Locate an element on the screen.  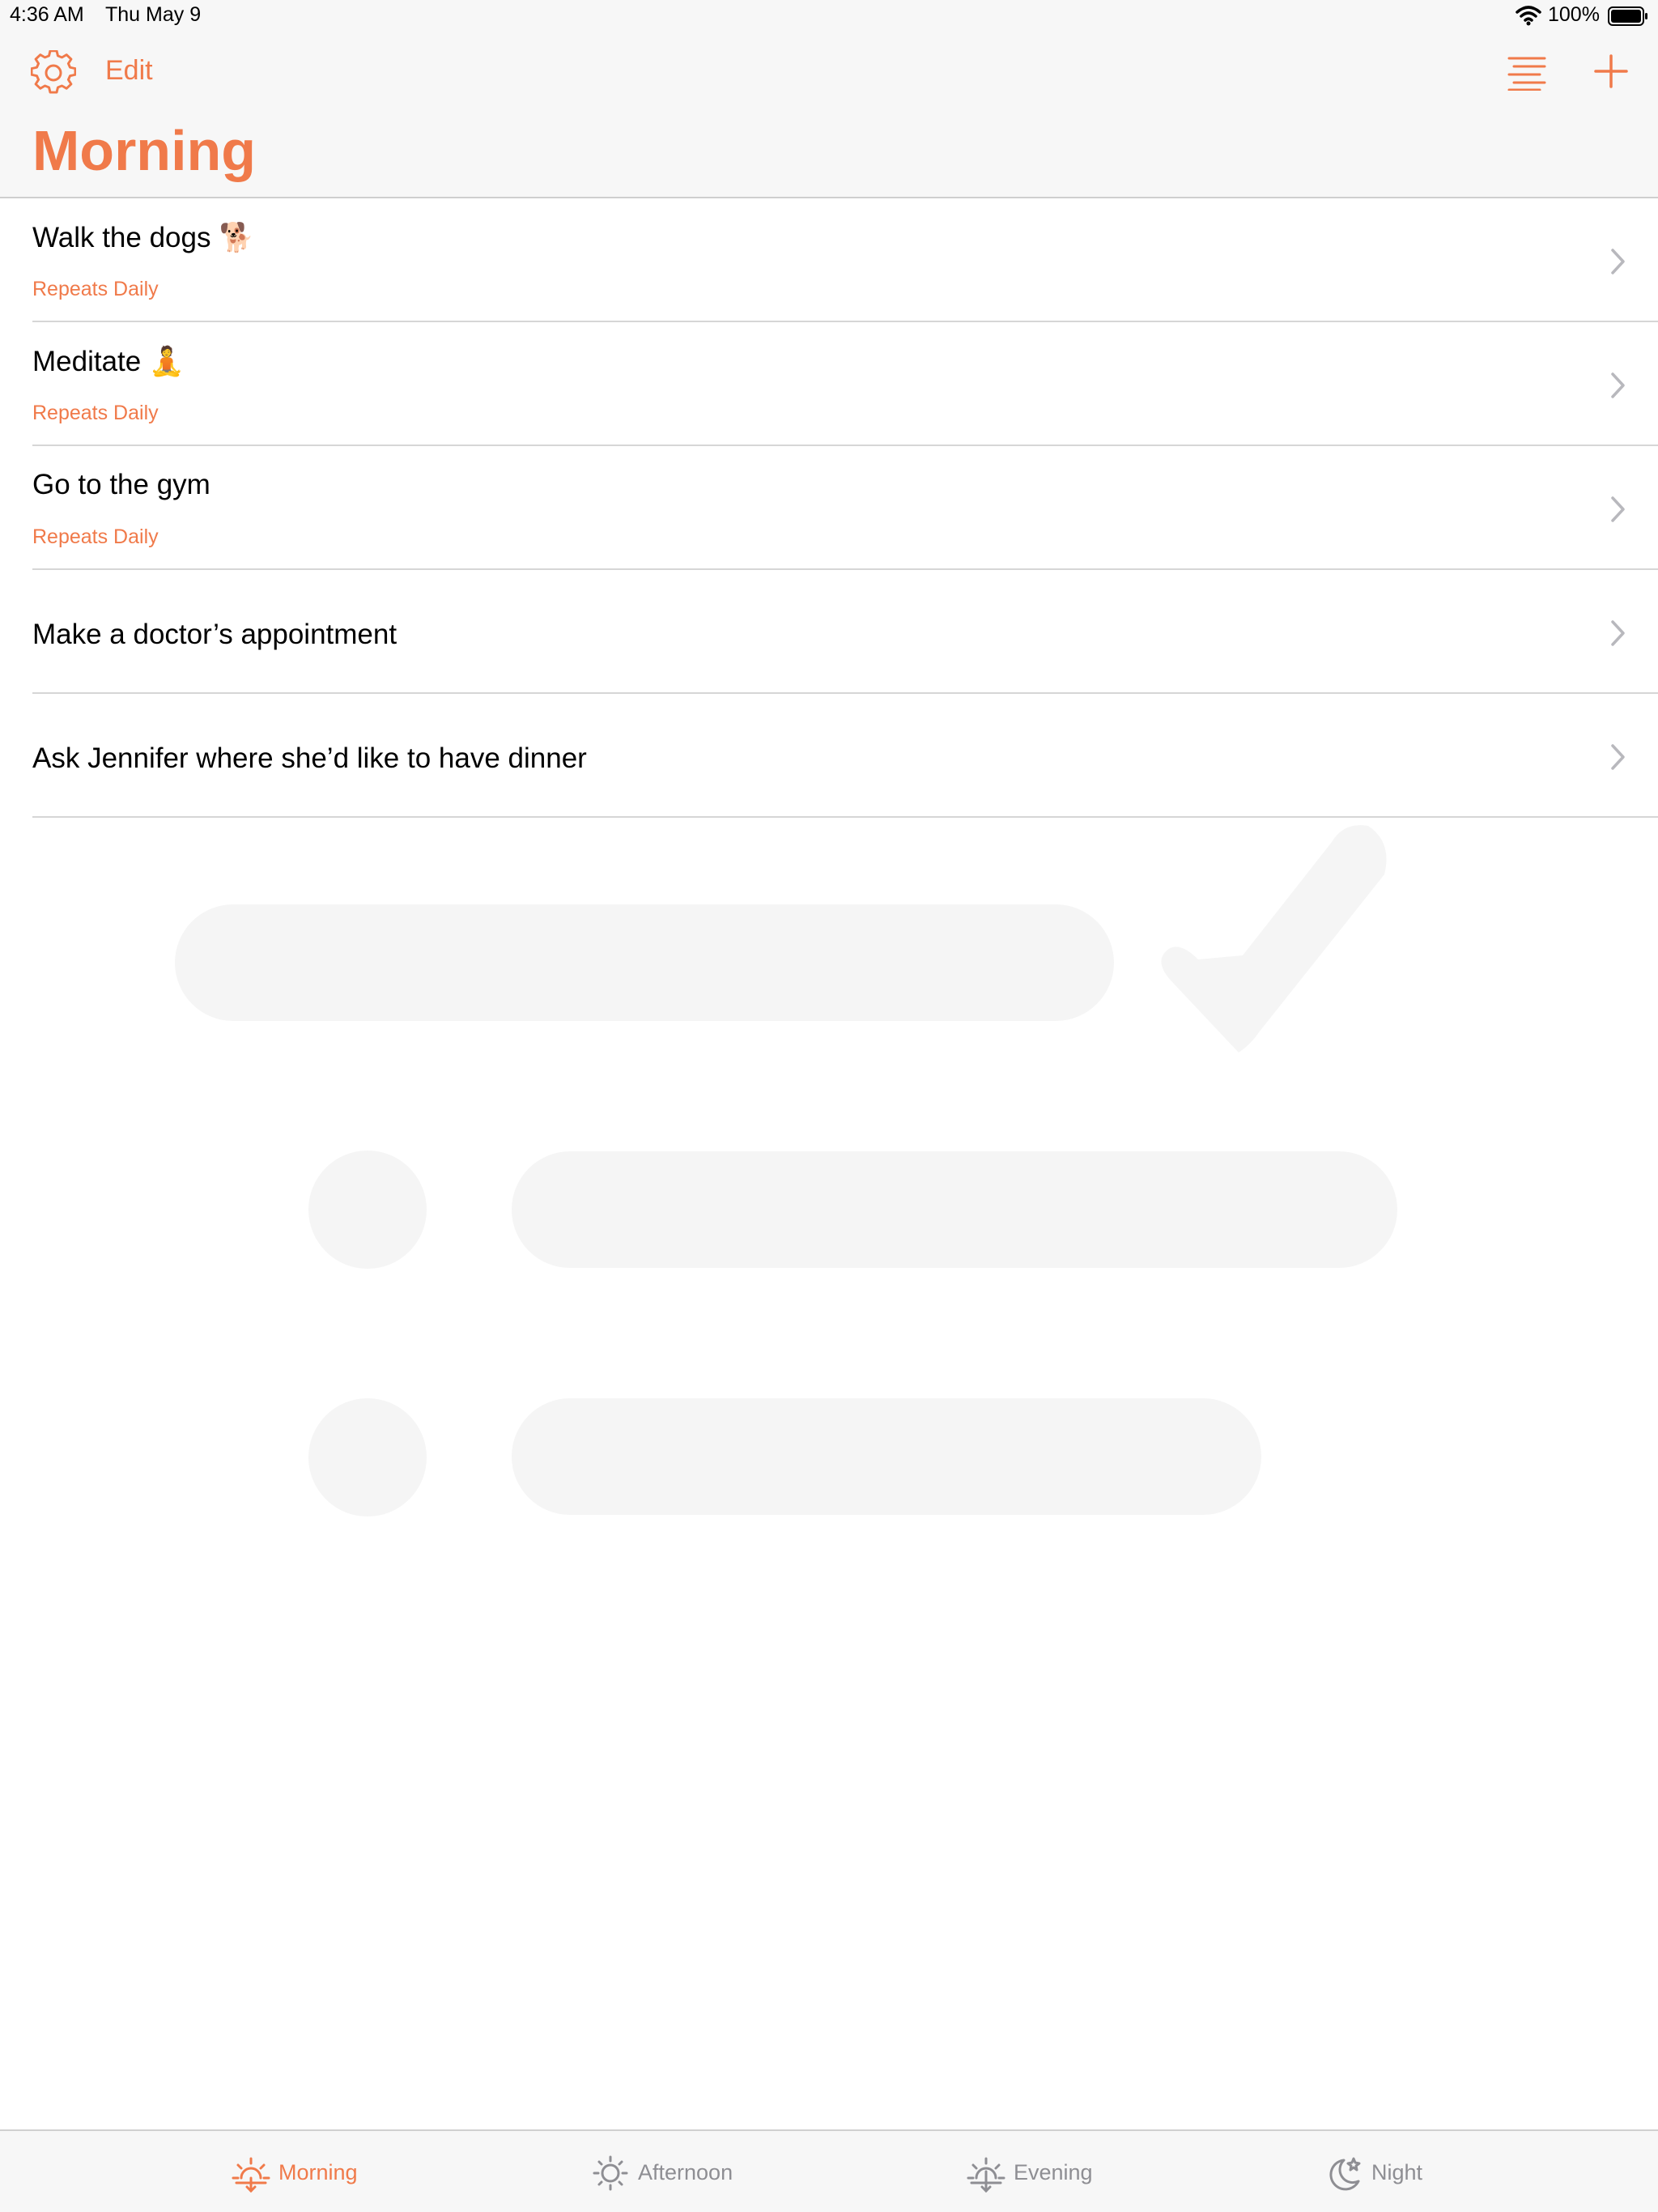
status-time: 4:36 AM is located at coordinates (47, 14).